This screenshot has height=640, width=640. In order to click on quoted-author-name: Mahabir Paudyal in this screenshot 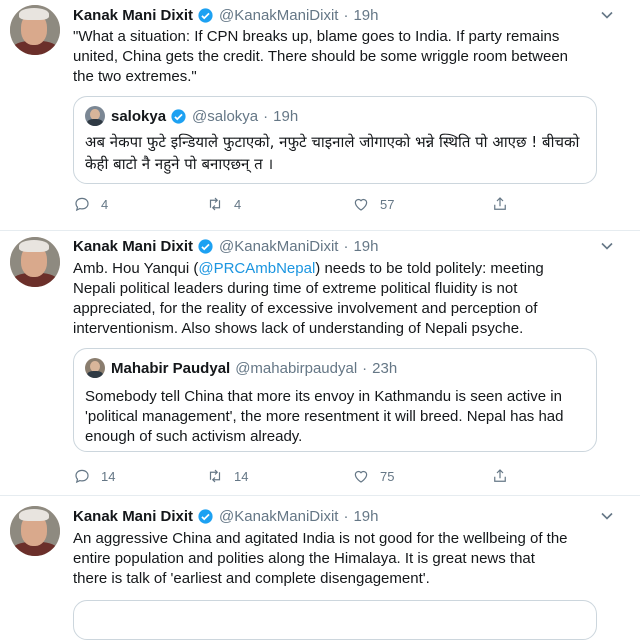, I will do `click(171, 368)`.